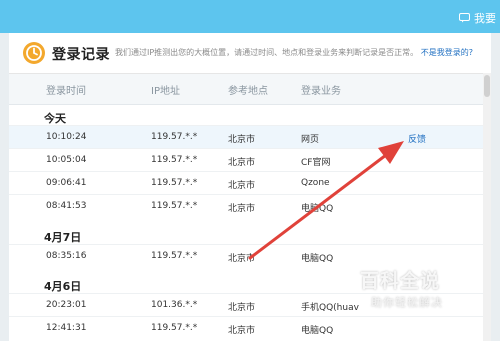 The image size is (500, 341). Describe the element at coordinates (400, 281) in the screenshot. I see `watermark-title: 百科全说` at that location.